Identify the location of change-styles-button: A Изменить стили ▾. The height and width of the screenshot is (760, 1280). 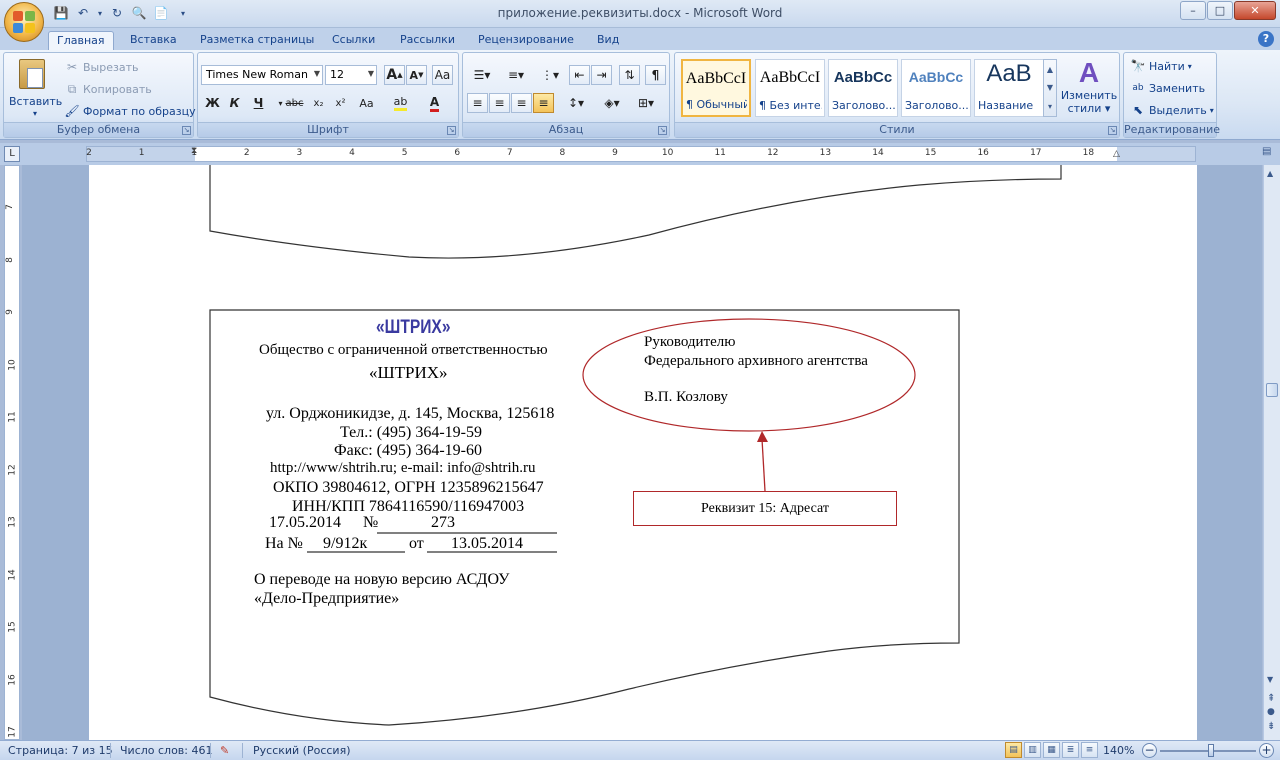
(1089, 90).